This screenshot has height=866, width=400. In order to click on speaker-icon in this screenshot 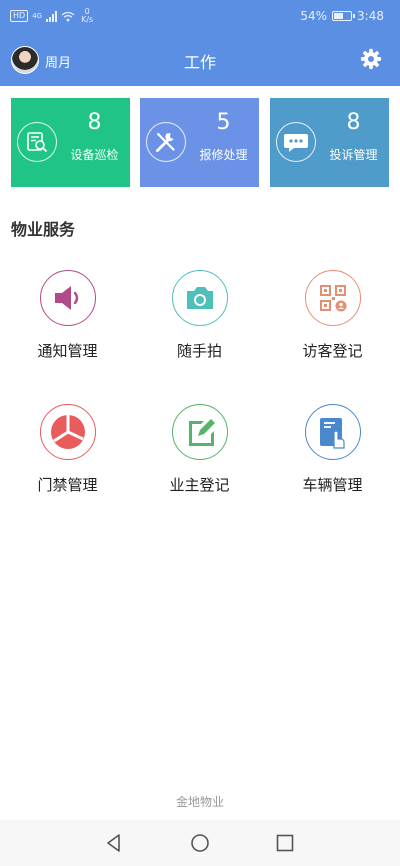, I will do `click(68, 298)`.